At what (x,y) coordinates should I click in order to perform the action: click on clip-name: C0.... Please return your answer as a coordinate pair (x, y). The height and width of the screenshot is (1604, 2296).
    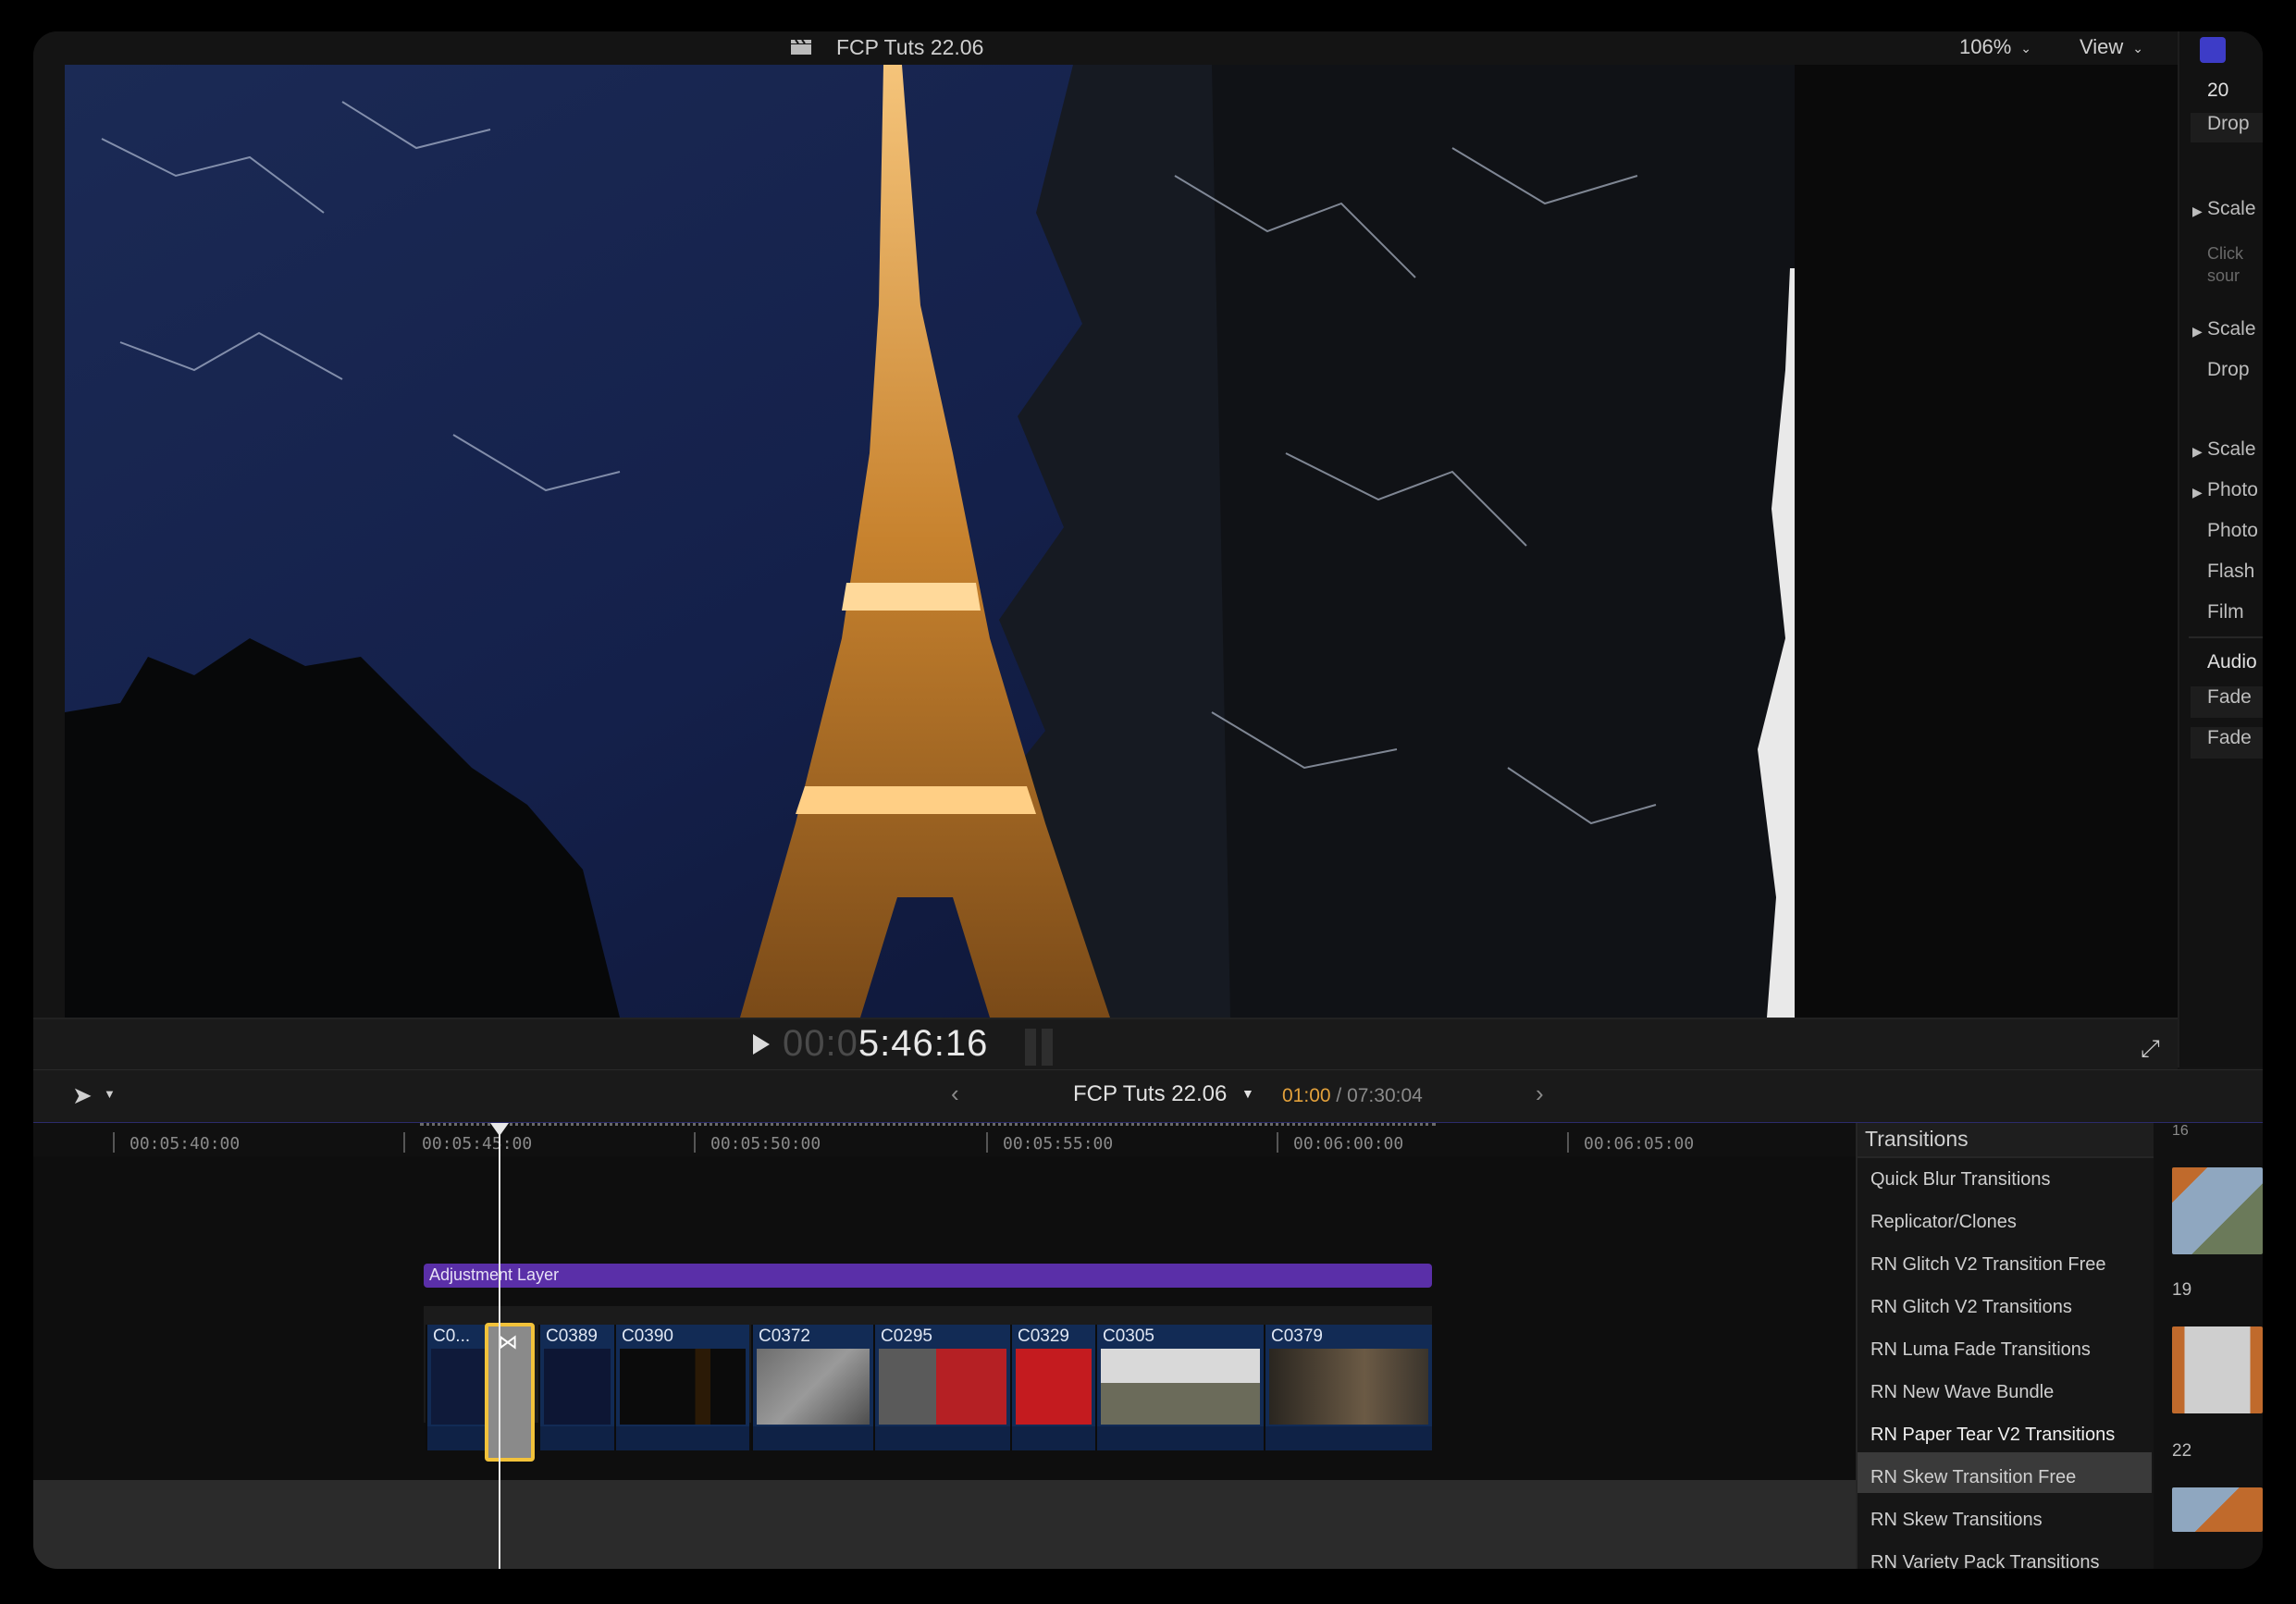
    Looking at the image, I should click on (452, 1336).